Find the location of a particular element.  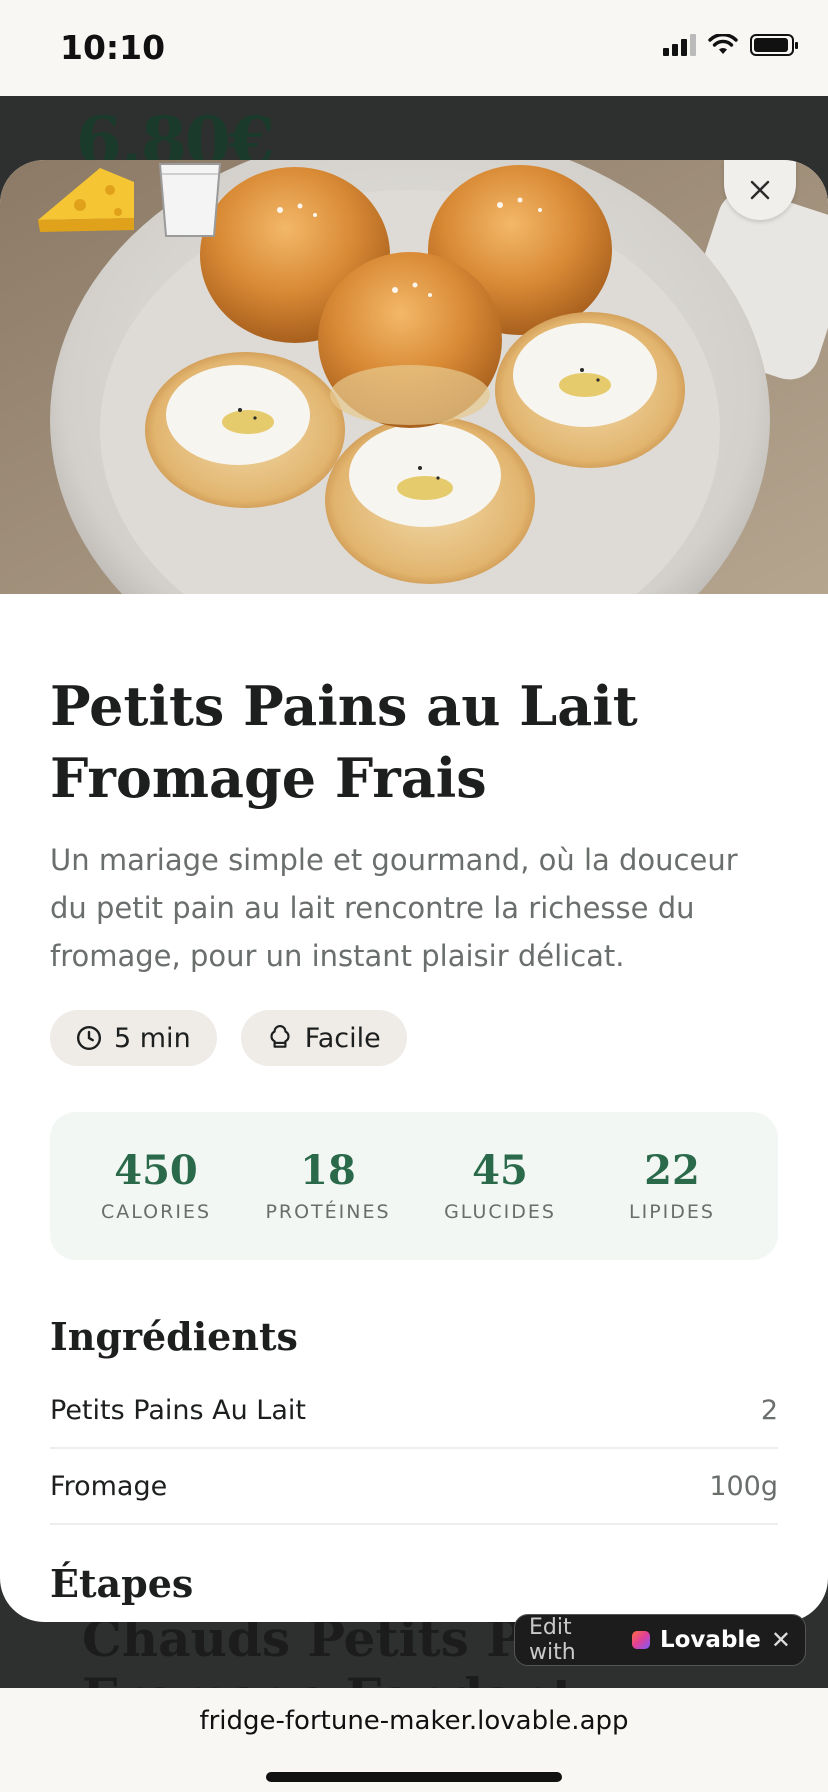

milk-glass-icon is located at coordinates (190, 200).